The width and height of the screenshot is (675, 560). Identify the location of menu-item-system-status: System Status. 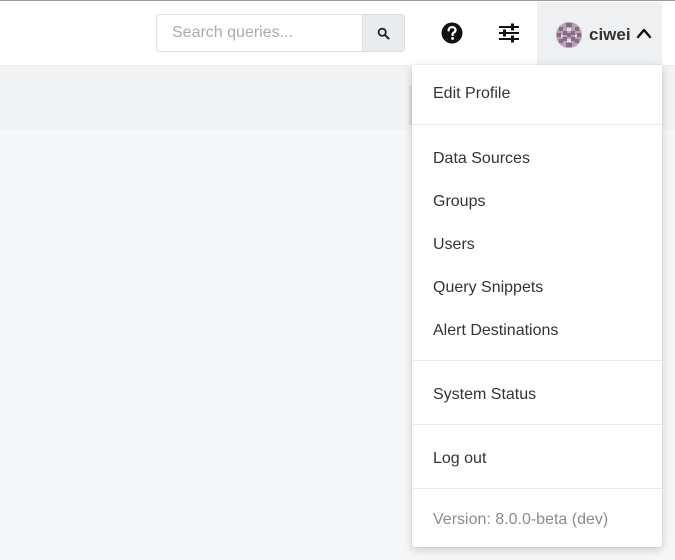
(537, 395).